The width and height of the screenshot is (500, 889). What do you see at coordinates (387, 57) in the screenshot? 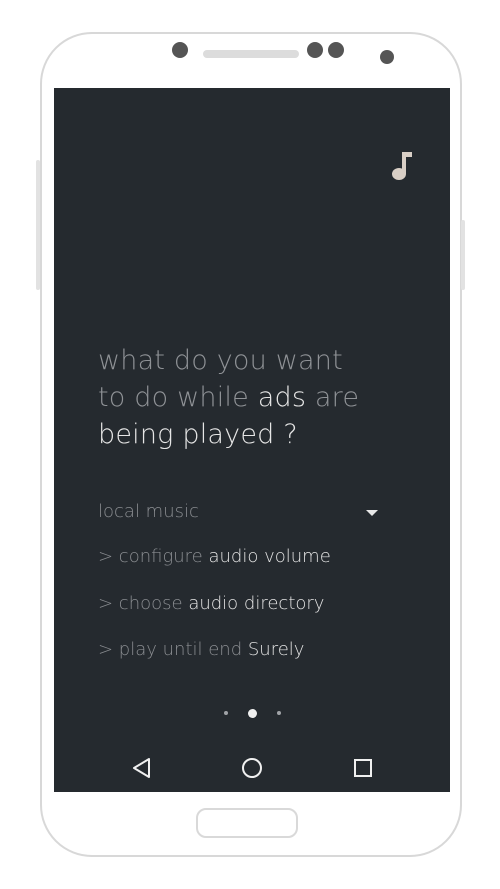
I see `camera-icon` at bounding box center [387, 57].